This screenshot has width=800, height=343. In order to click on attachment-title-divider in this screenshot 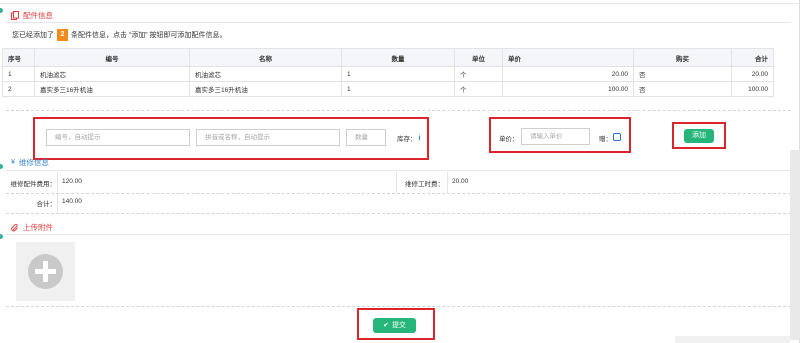, I will do `click(398, 234)`.